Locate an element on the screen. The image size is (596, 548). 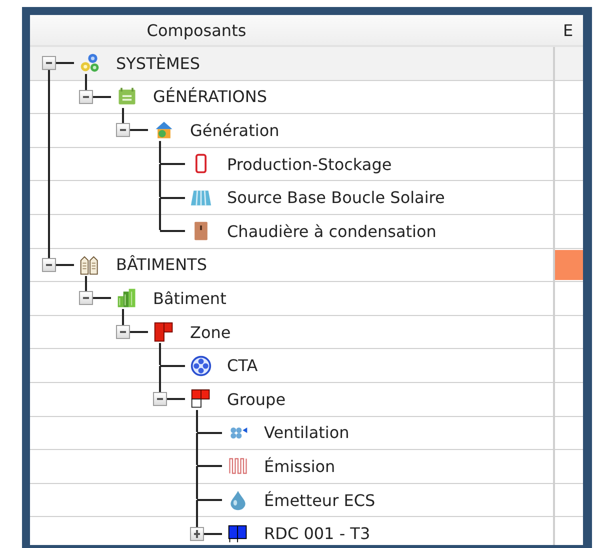
tree-item-label: Émission is located at coordinates (300, 466).